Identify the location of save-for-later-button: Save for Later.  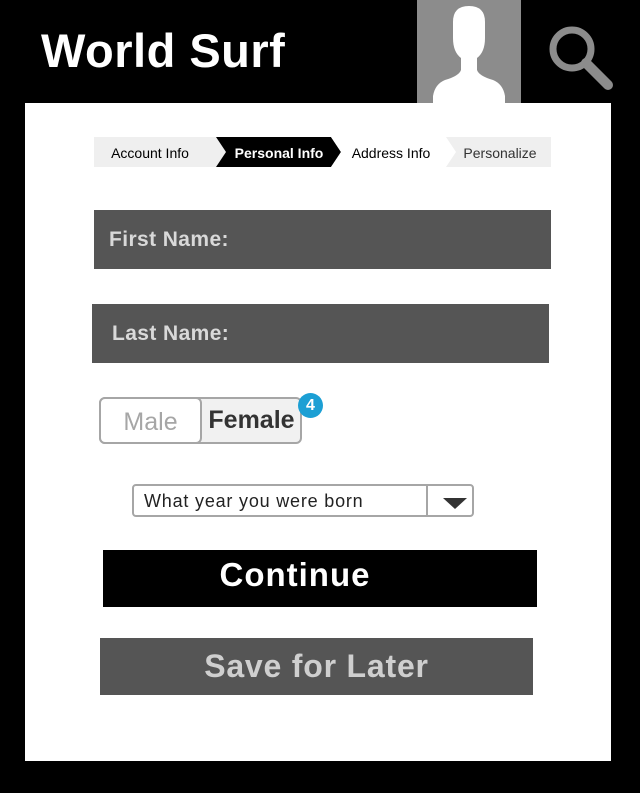
(316, 666).